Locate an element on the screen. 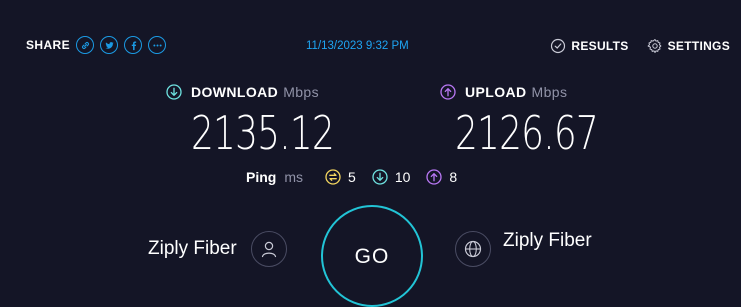 This screenshot has height=307, width=741. results-link: RESULTS is located at coordinates (589, 46).